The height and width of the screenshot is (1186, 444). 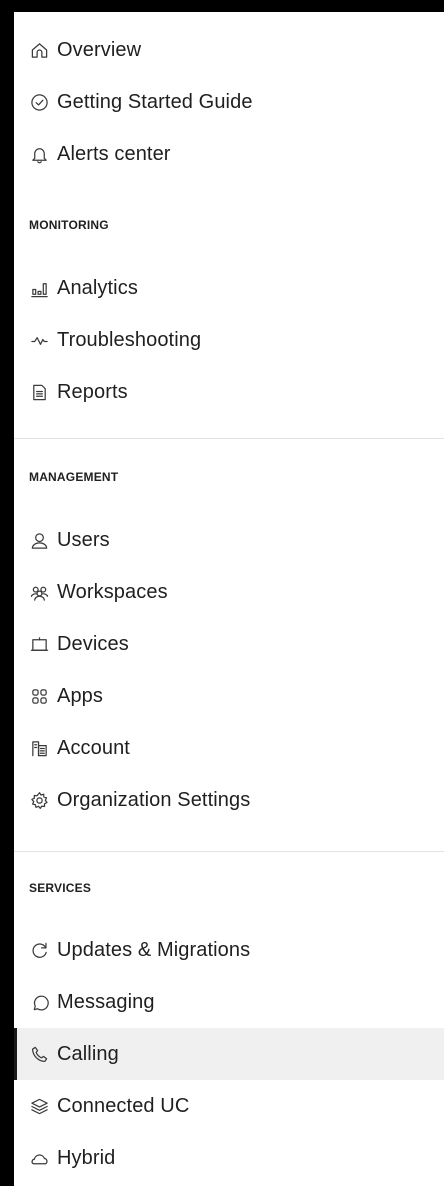 What do you see at coordinates (229, 540) in the screenshot?
I see `sidebar-item-users: Users` at bounding box center [229, 540].